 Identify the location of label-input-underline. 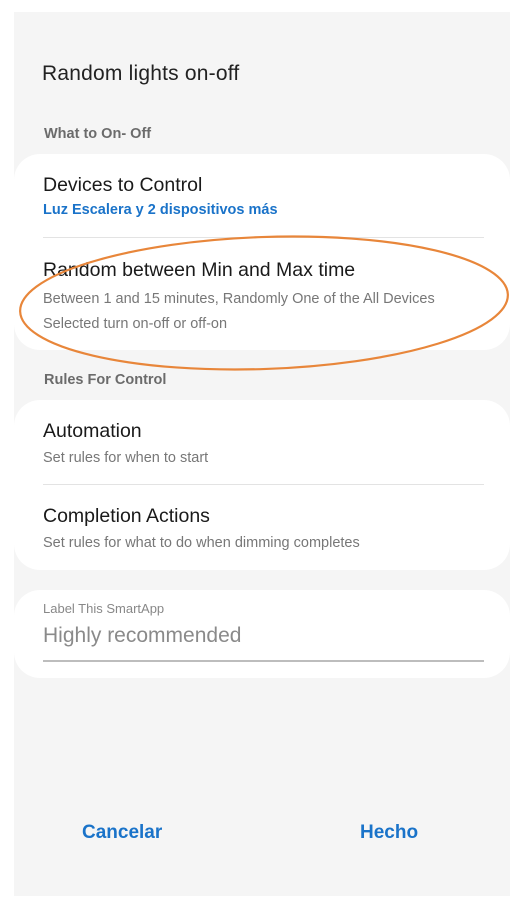
(263, 661).